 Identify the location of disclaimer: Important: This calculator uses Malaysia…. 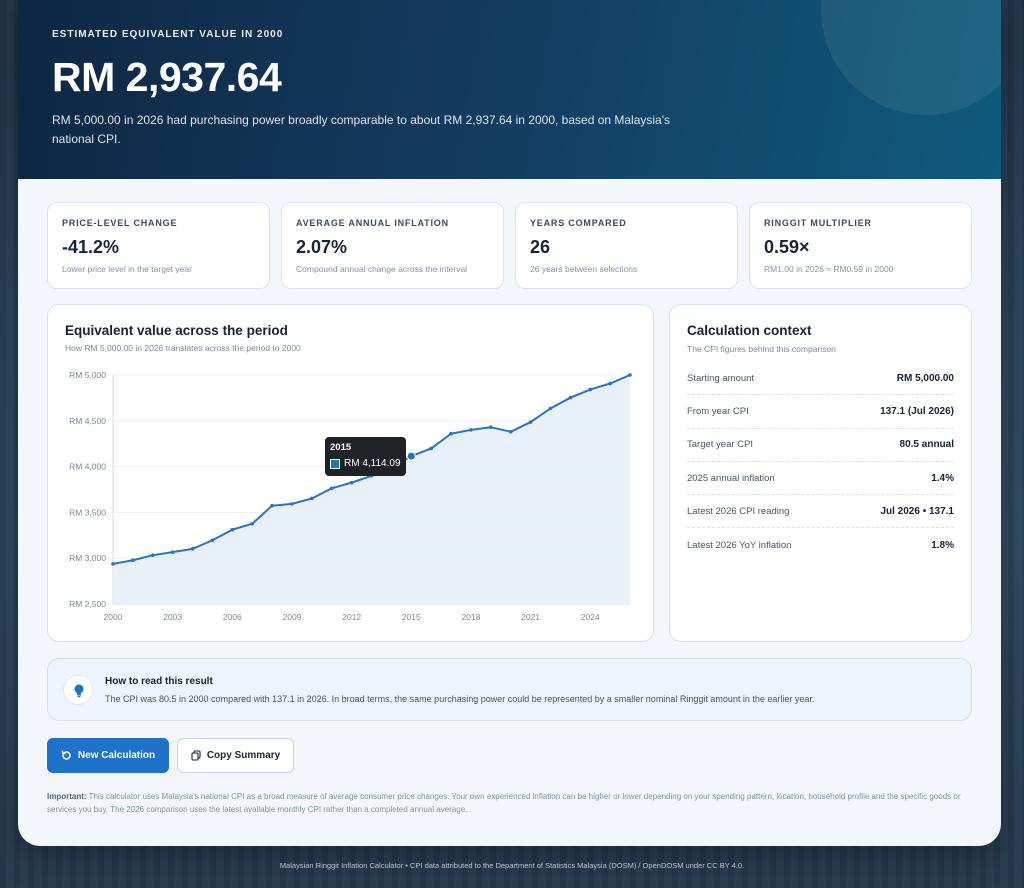
(509, 803).